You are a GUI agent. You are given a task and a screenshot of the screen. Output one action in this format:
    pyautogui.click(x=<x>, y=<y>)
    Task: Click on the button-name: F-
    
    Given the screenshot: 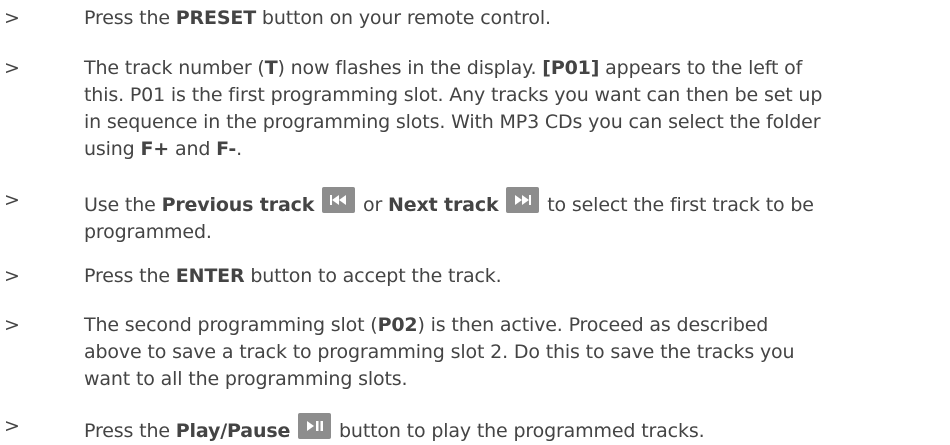 What is the action you would take?
    pyautogui.click(x=226, y=149)
    